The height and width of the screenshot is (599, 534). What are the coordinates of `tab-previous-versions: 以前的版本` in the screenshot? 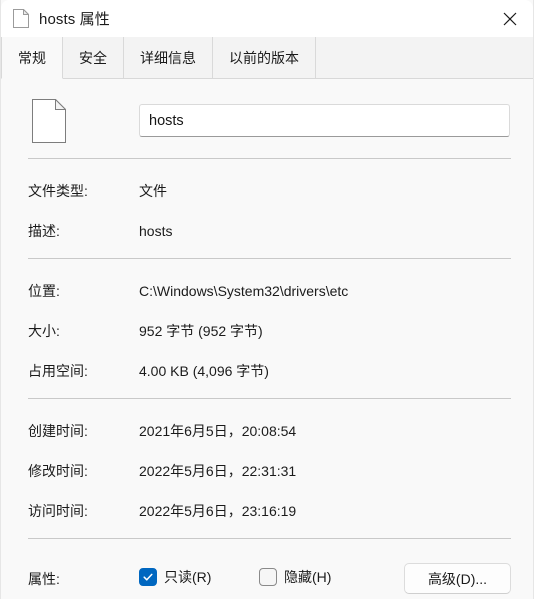 It's located at (264, 57).